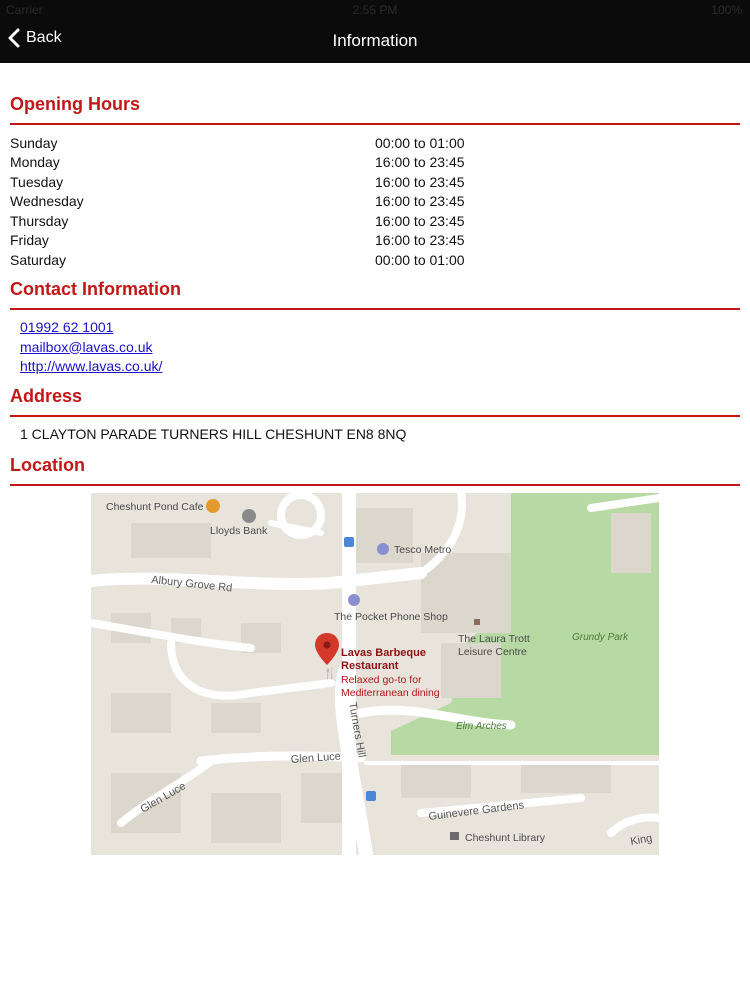 The width and height of the screenshot is (750, 1000). What do you see at coordinates (383, 653) in the screenshot?
I see `map-label: Lavas Barbeque` at bounding box center [383, 653].